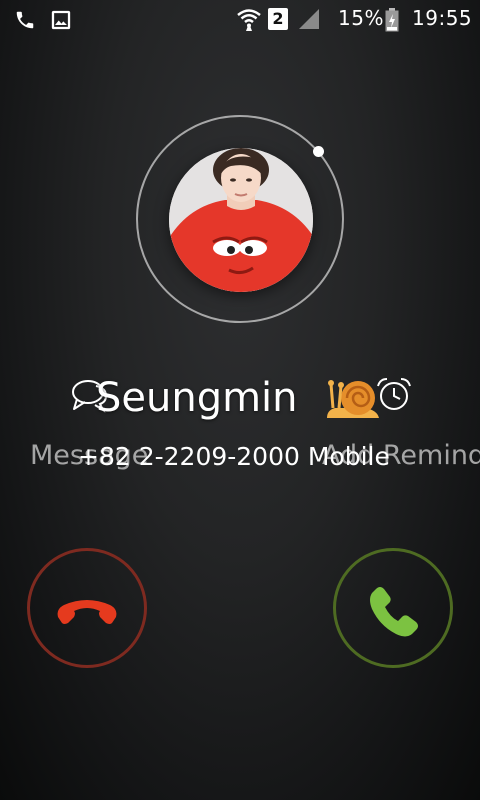 The height and width of the screenshot is (800, 480). I want to click on phone-icon, so click(25, 20).